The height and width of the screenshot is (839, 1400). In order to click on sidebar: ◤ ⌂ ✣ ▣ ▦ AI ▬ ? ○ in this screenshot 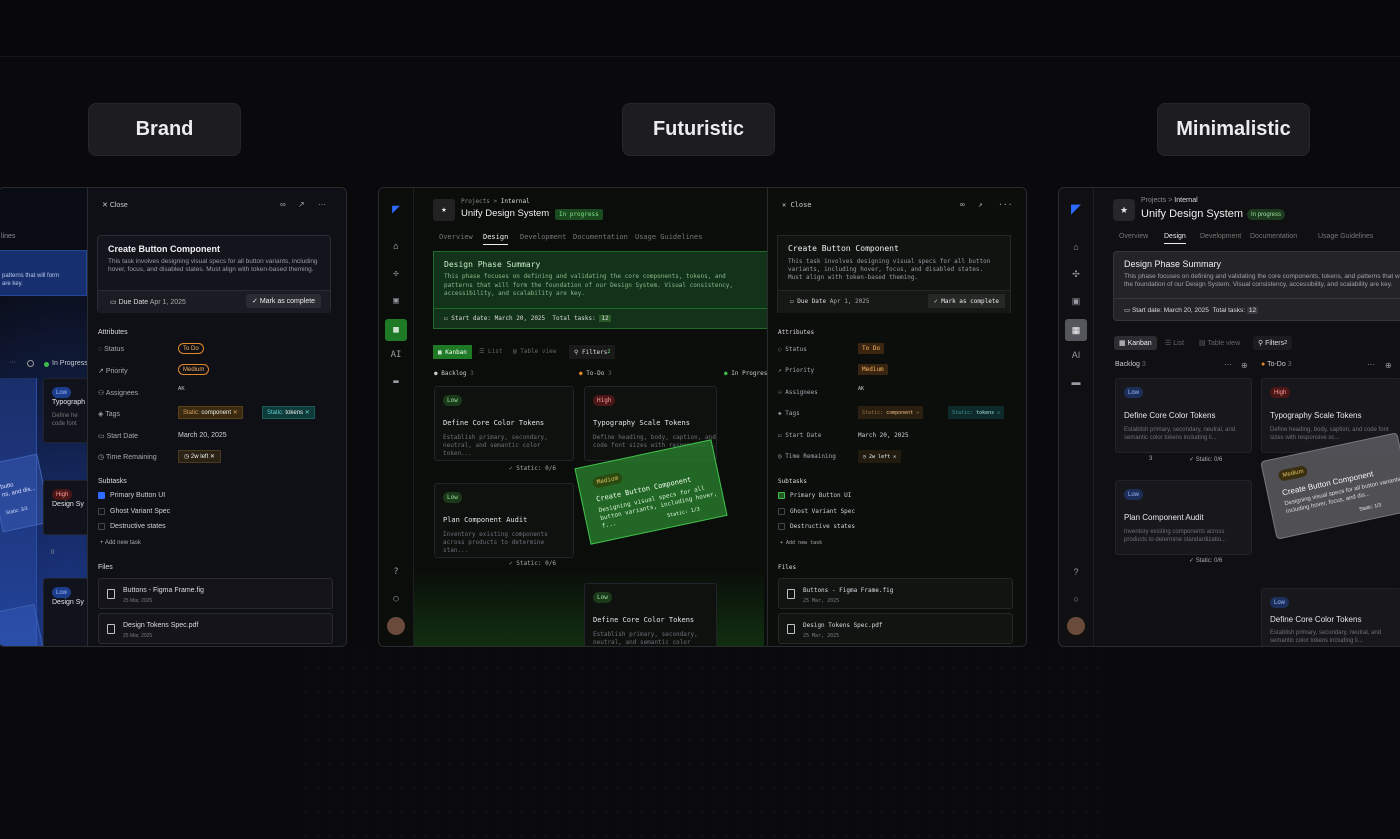, I will do `click(1076, 417)`.